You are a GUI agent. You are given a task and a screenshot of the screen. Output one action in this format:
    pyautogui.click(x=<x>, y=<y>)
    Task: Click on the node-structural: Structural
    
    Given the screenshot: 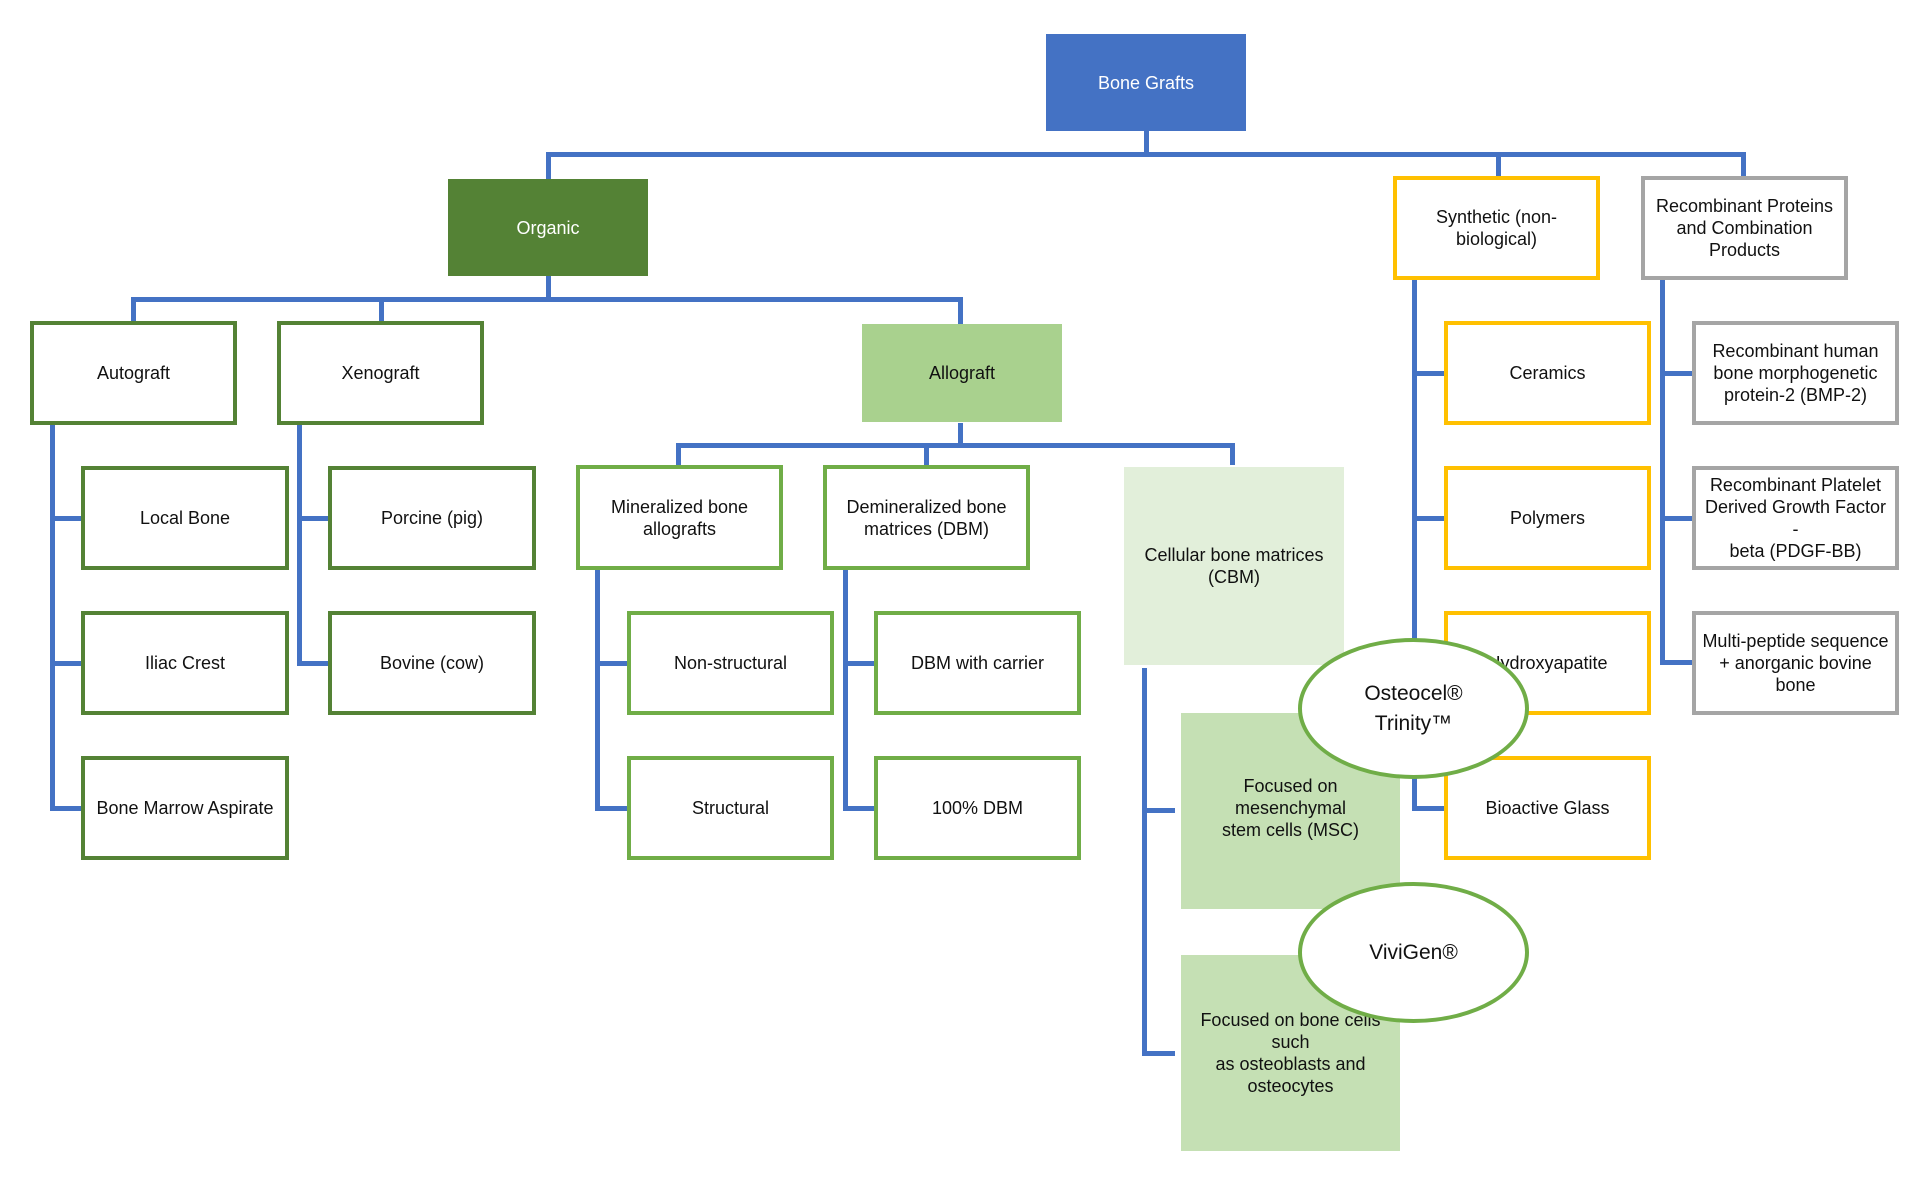 What is the action you would take?
    pyautogui.click(x=730, y=808)
    